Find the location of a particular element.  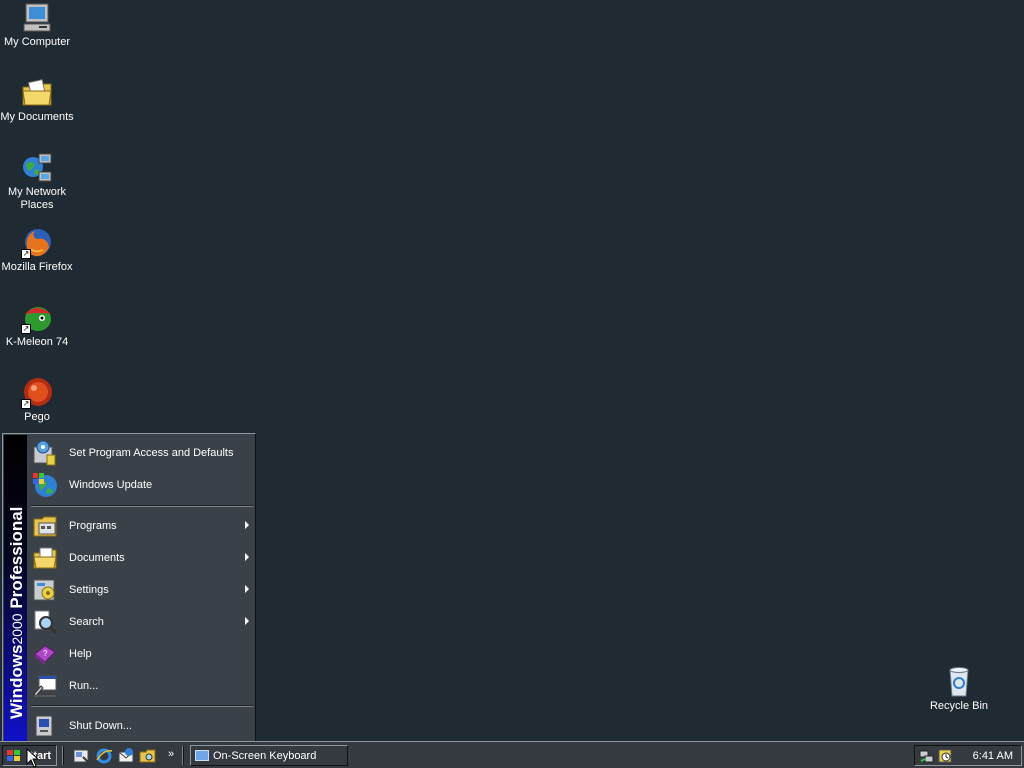

banner-windows-text: Windows is located at coordinates (16, 681).